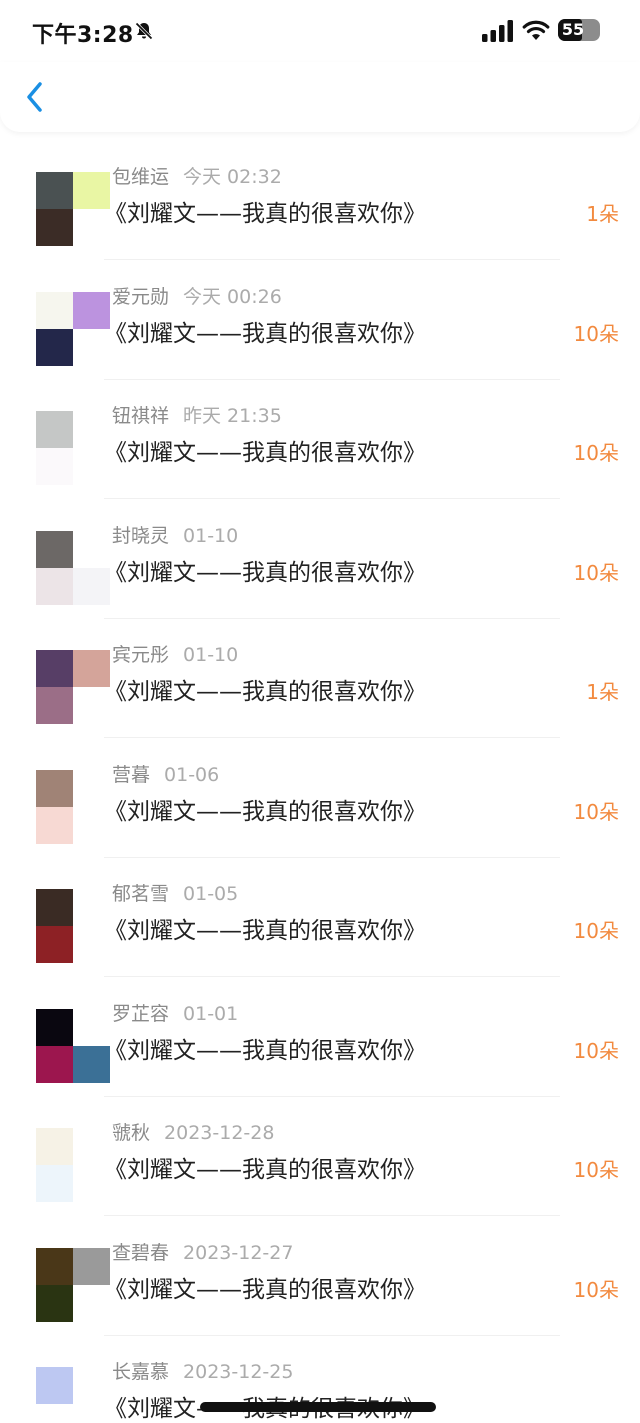 The width and height of the screenshot is (640, 1423). What do you see at coordinates (175, 892) in the screenshot?
I see `sender-line: 郁茗雪 01-05` at bounding box center [175, 892].